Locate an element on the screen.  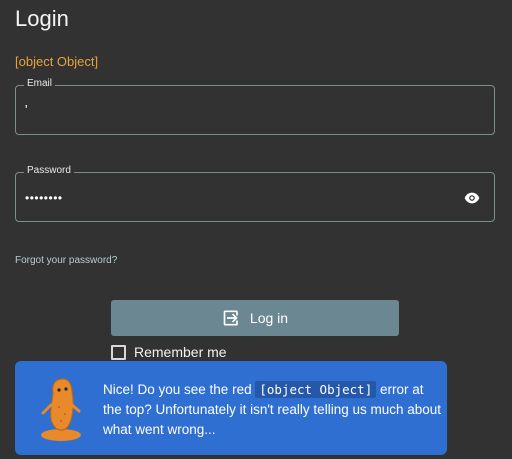
remember-me: Remember me is located at coordinates (169, 352).